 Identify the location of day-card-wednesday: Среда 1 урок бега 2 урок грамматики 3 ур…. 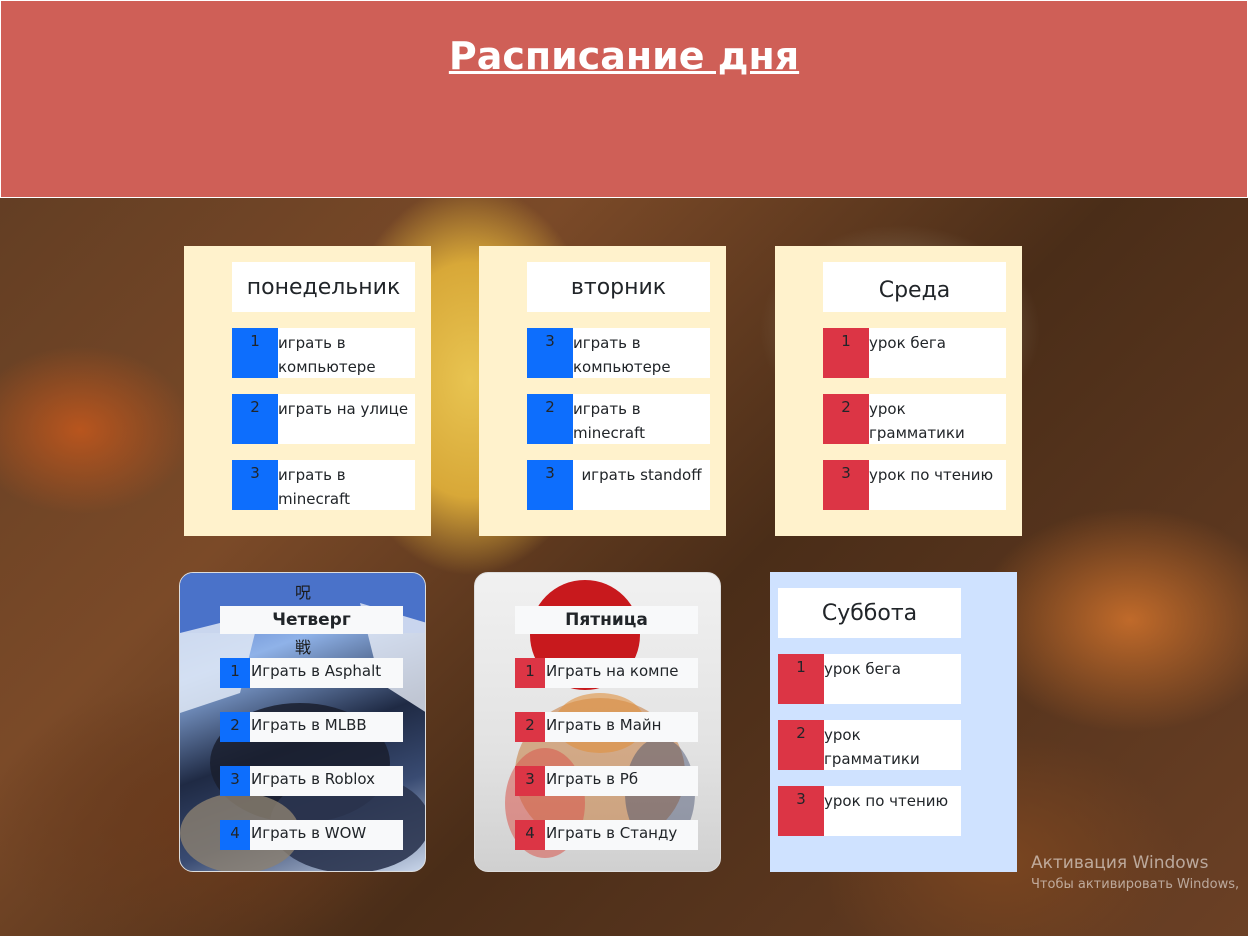
(898, 391).